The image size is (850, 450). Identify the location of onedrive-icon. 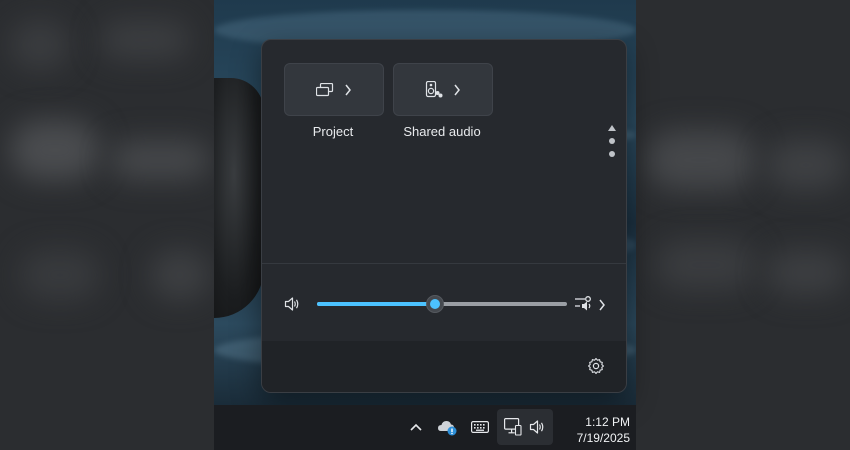
(448, 427).